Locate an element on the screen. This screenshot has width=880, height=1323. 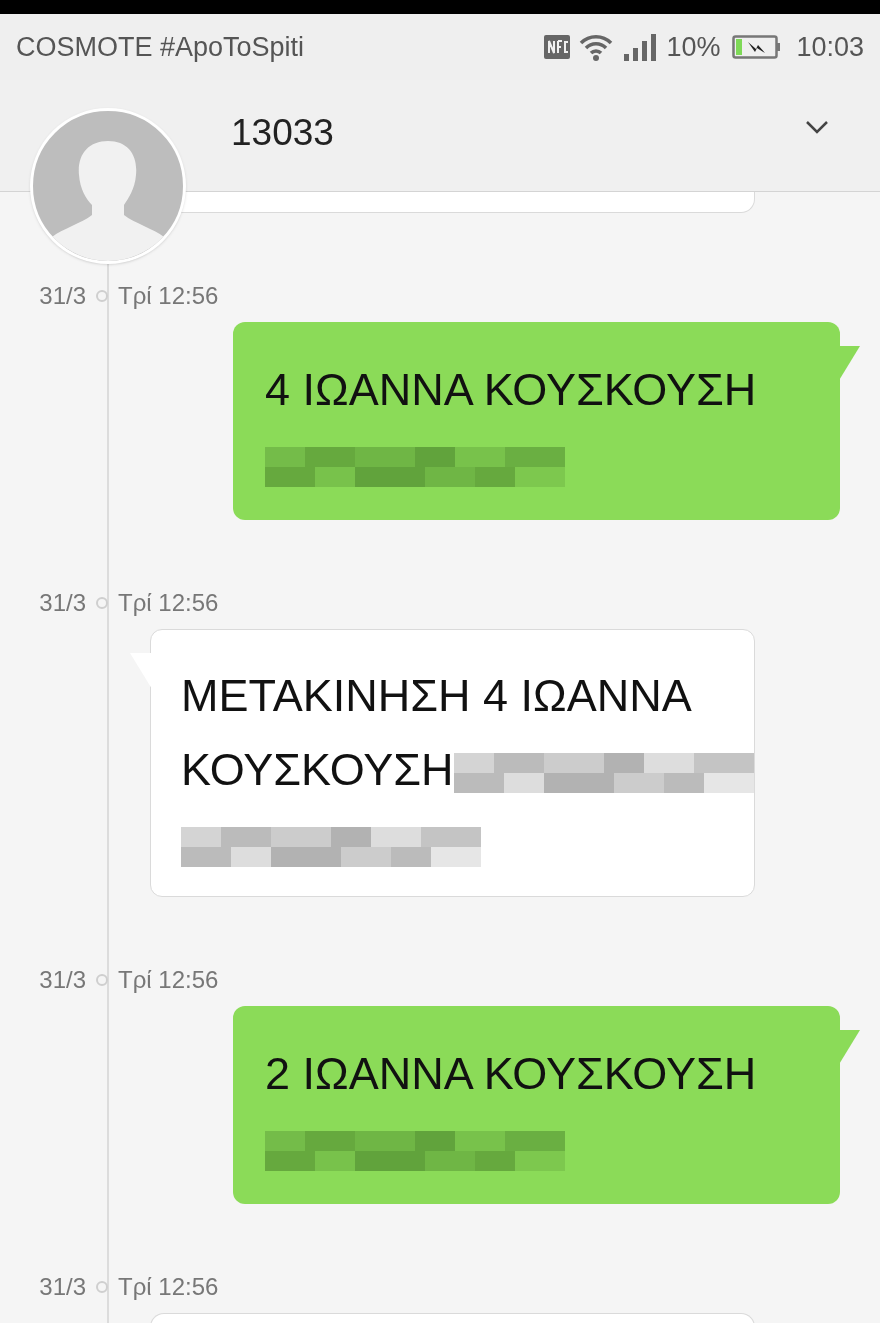
signal-icon is located at coordinates (640, 47).